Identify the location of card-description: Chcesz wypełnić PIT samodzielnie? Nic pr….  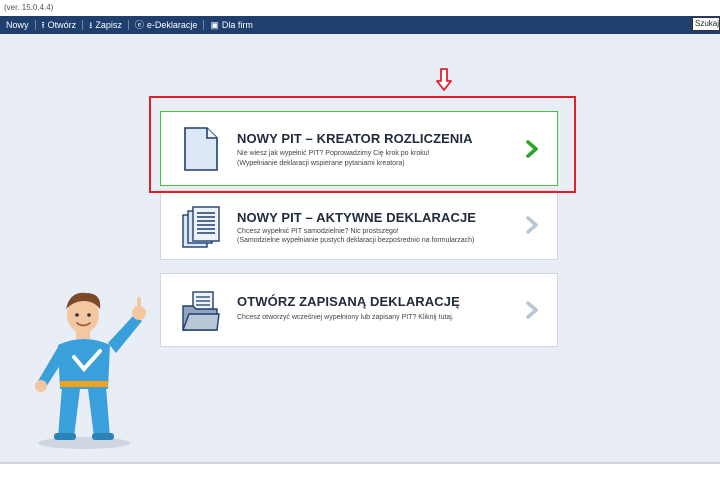
(318, 231).